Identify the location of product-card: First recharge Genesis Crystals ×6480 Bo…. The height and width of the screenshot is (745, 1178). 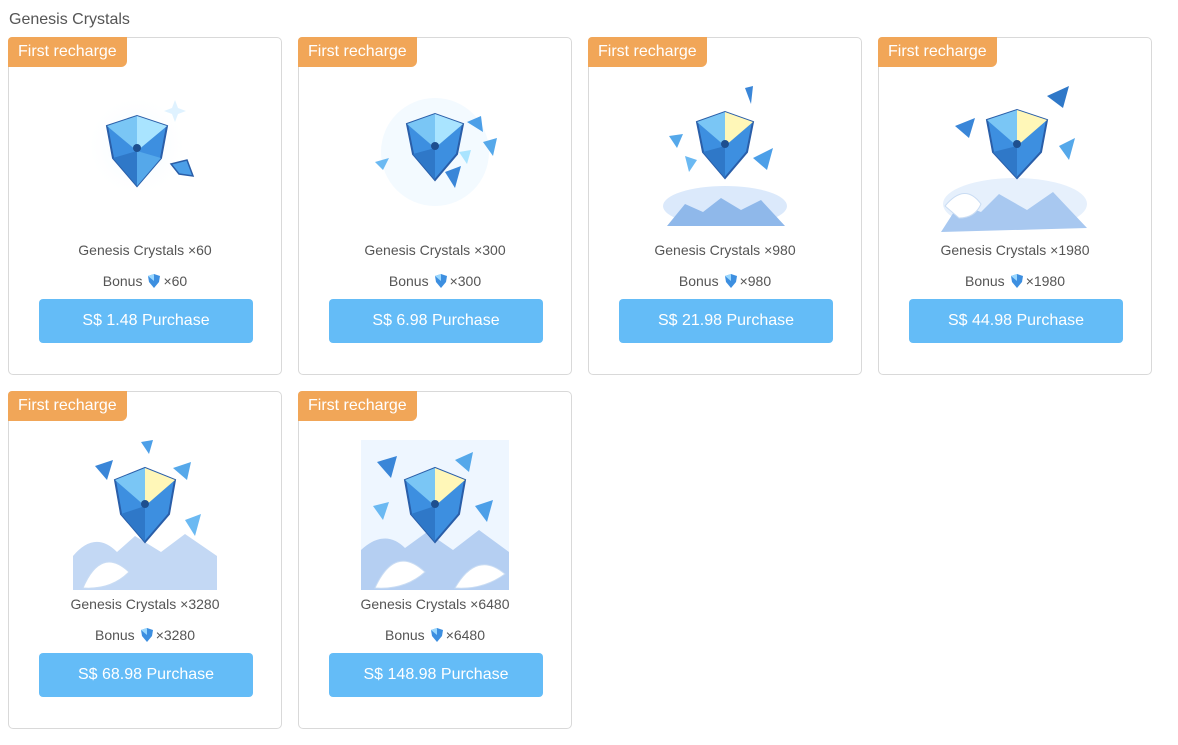
(435, 560).